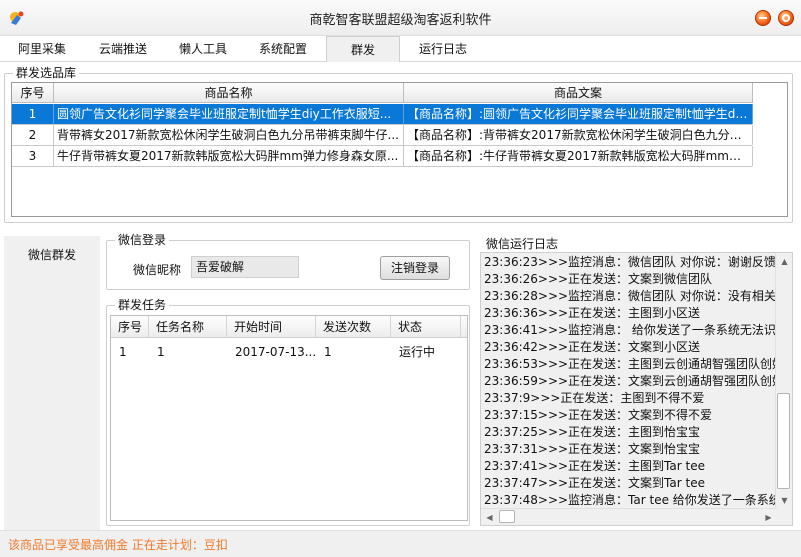 This screenshot has height=557, width=801. I want to click on log-line: 23:37:31>>>正在发送：文案到怡宝宝, so click(592, 449).